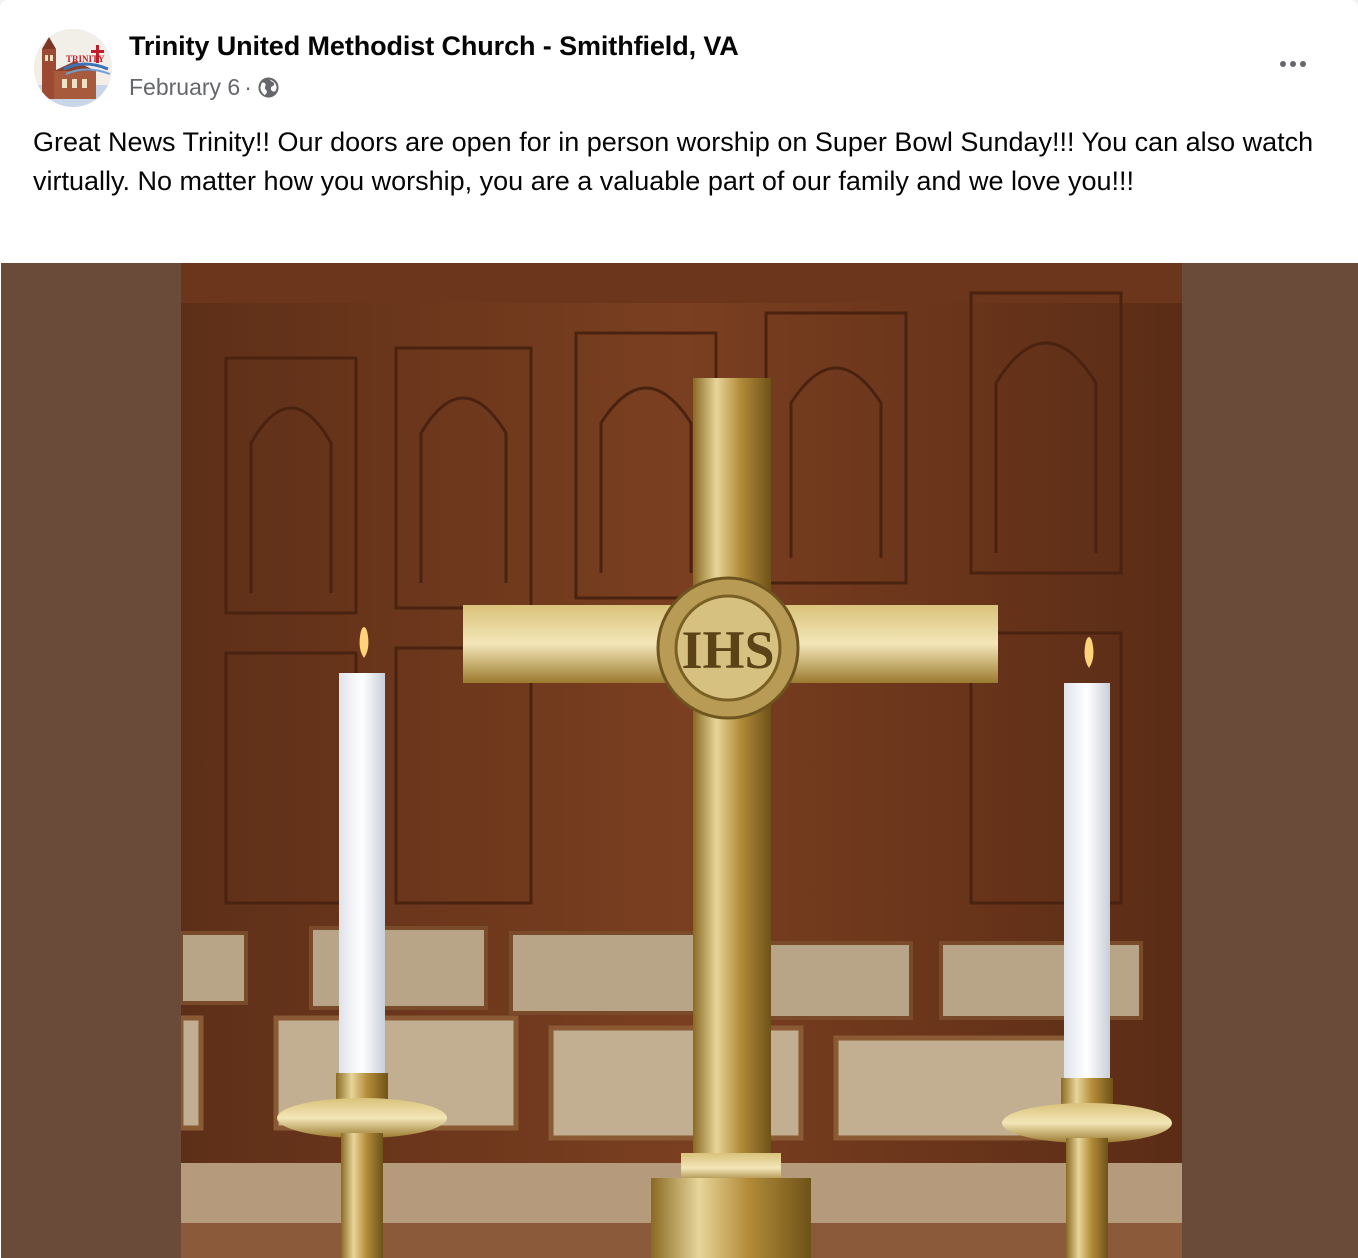 The image size is (1358, 1258). I want to click on page-avatar: TRINITY, so click(73, 68).